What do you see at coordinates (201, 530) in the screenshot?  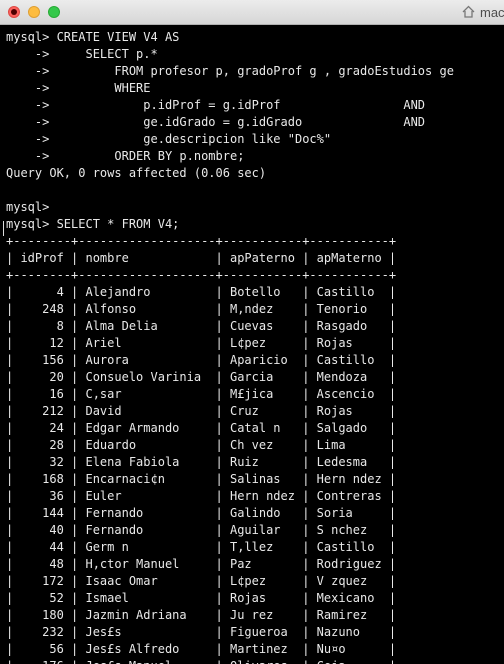 I see `terminal-line: | 40 | Fernando | Aguilar | S nchez |` at bounding box center [201, 530].